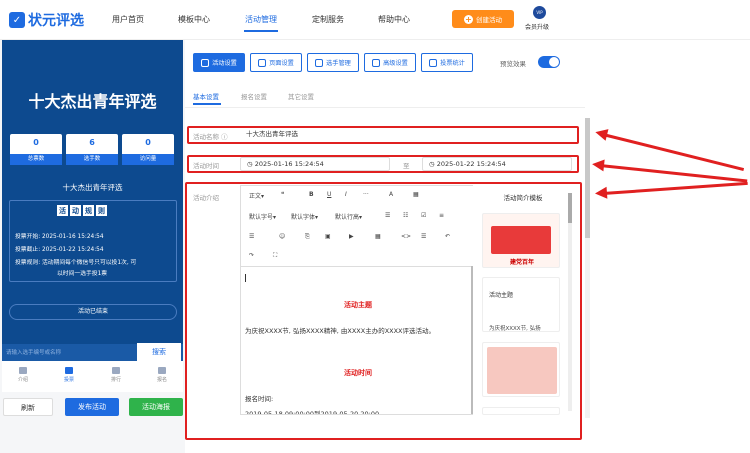 The width and height of the screenshot is (750, 453). What do you see at coordinates (33, 352) in the screenshot?
I see `search-input: 请输入选手编号或名称` at bounding box center [33, 352].